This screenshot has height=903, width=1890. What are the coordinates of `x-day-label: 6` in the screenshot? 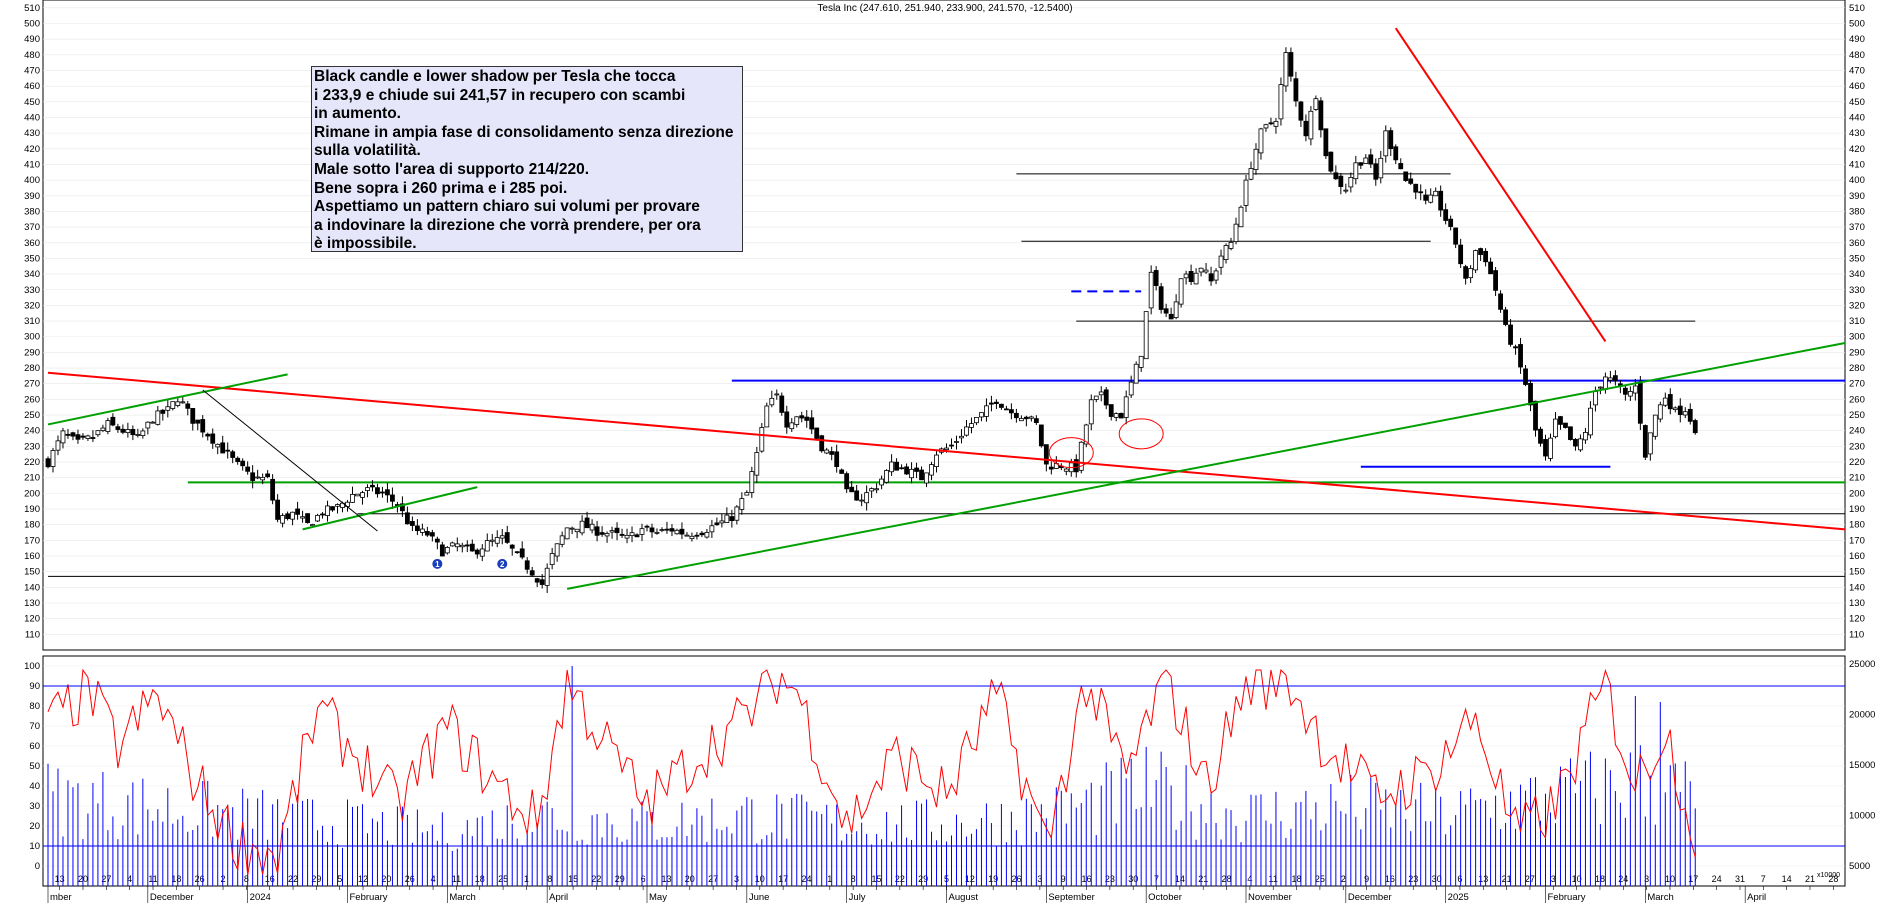 It's located at (643, 879).